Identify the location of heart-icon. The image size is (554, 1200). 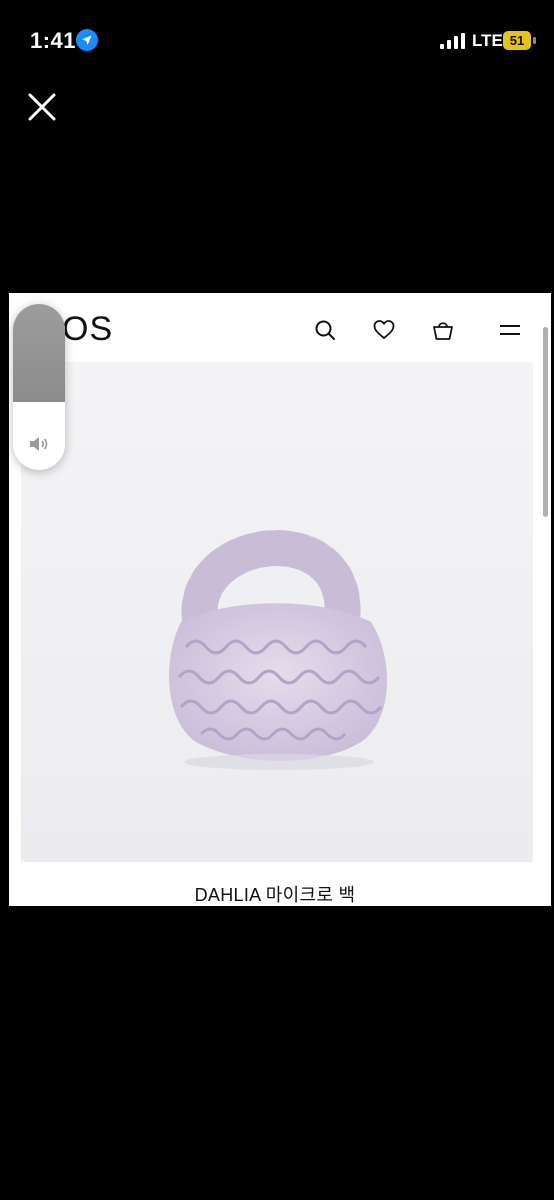
(384, 330).